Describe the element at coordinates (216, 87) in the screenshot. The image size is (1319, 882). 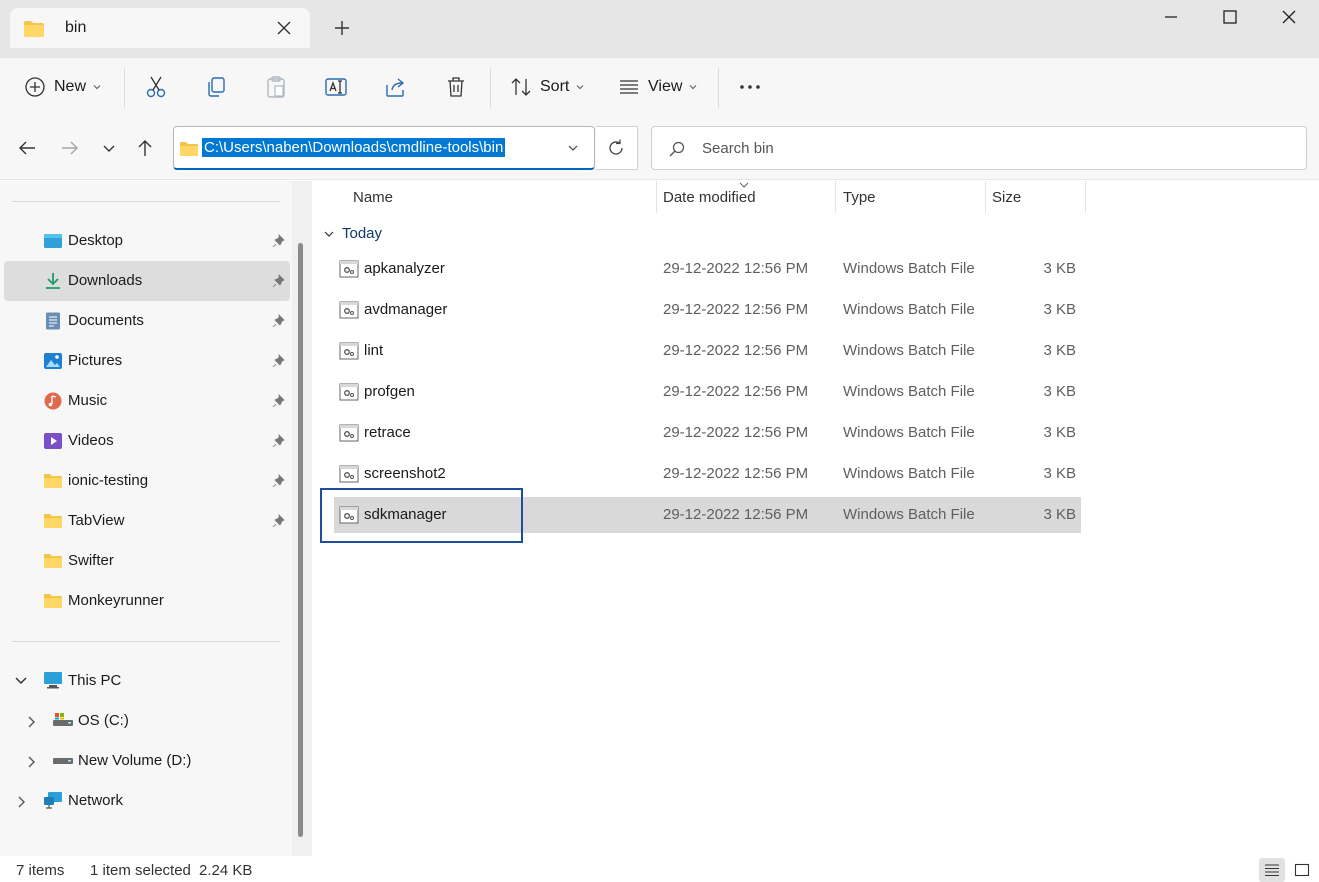
I see `copy-button` at that location.